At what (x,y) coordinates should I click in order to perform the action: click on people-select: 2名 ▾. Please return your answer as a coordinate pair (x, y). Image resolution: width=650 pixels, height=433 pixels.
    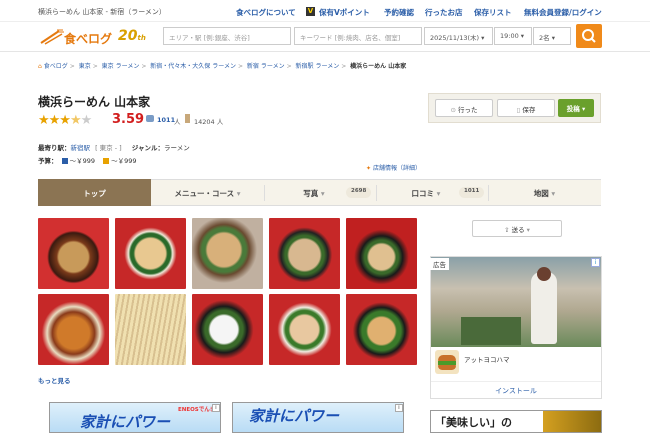
    Looking at the image, I should click on (552, 36).